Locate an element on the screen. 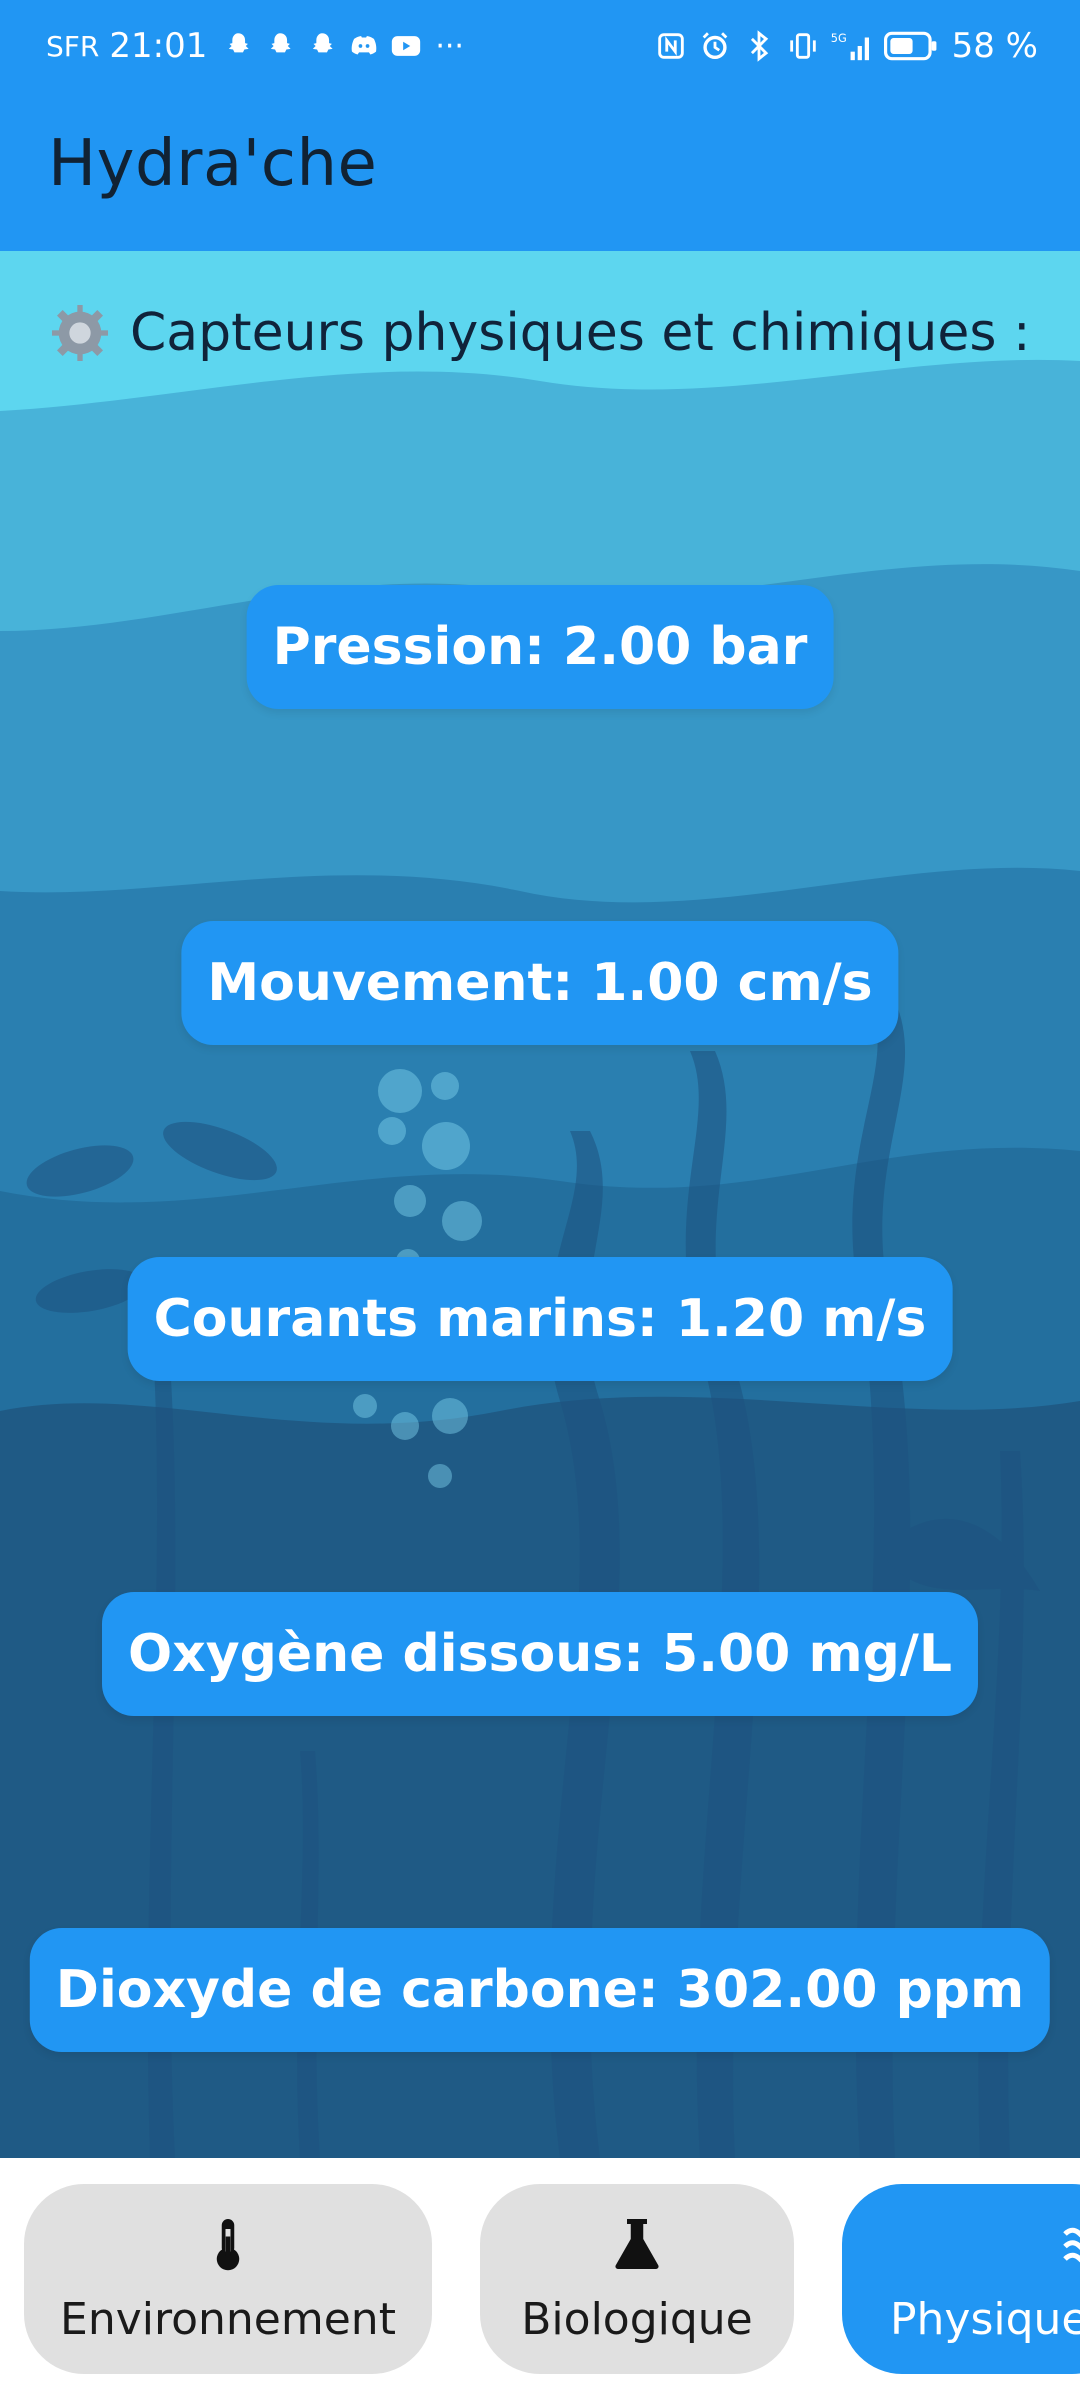 This screenshot has width=1080, height=2400. nfc-icon is located at coordinates (670, 46).